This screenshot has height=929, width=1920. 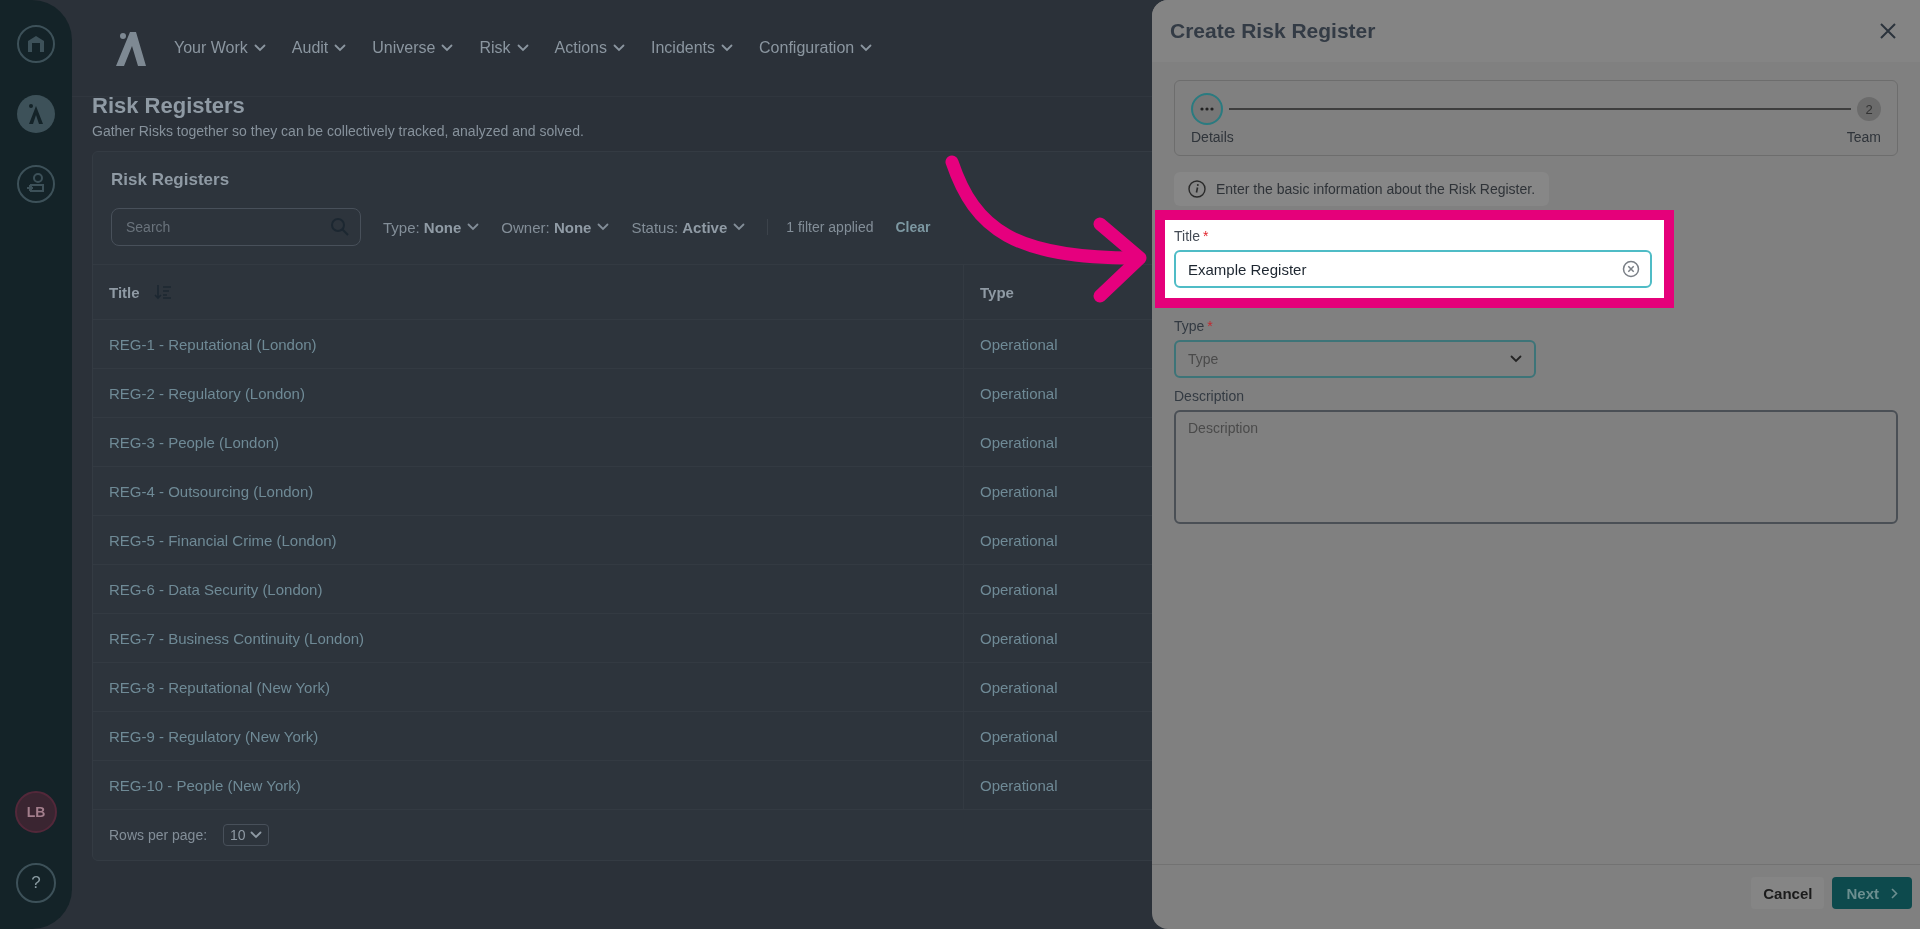 I want to click on nav-menu: Universe, so click(x=413, y=48).